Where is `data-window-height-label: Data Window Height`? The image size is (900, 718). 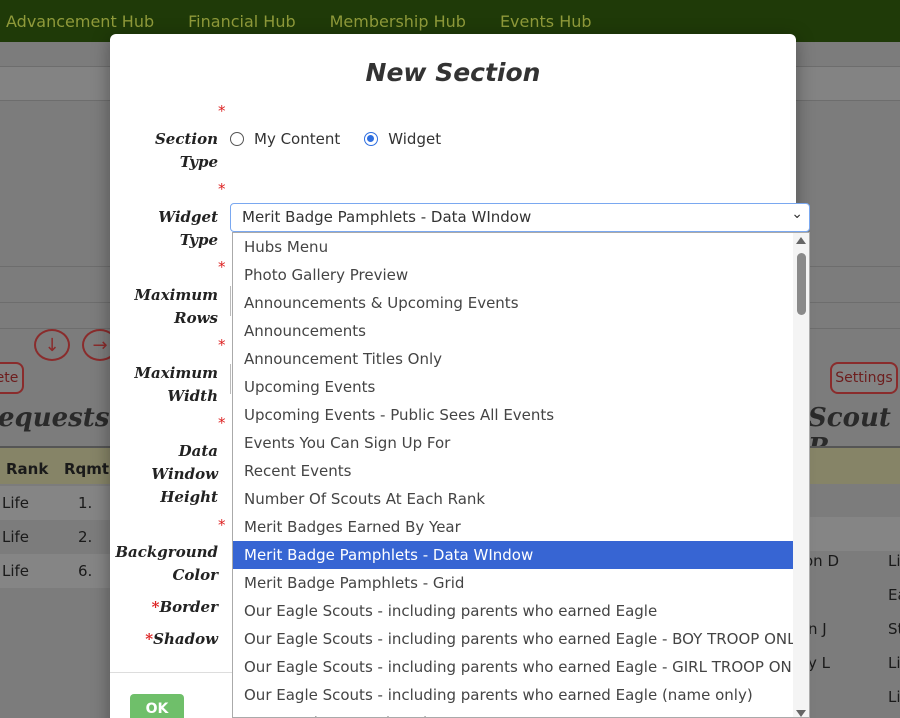
data-window-height-label: Data Window Height is located at coordinates (184, 474).